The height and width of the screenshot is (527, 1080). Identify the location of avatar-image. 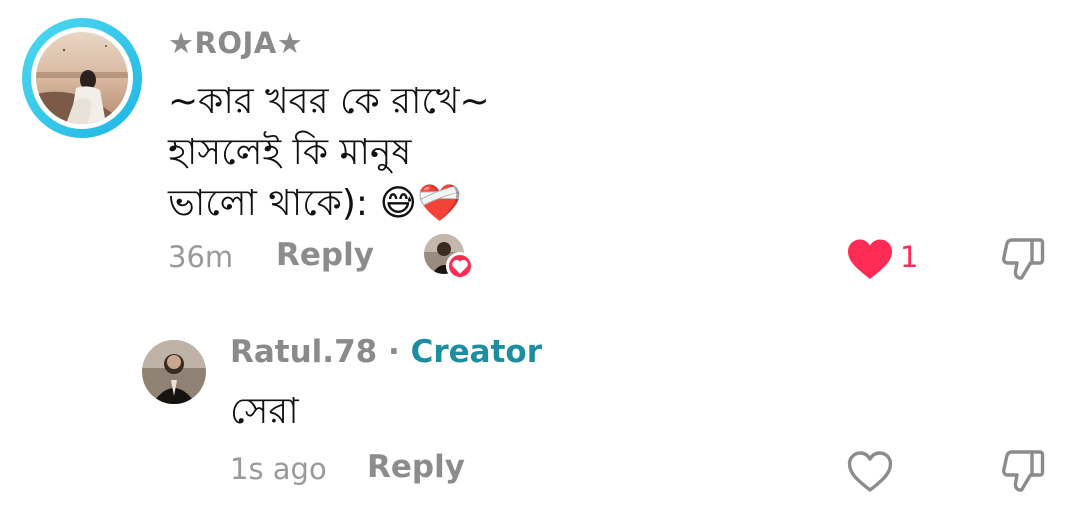
(82, 78).